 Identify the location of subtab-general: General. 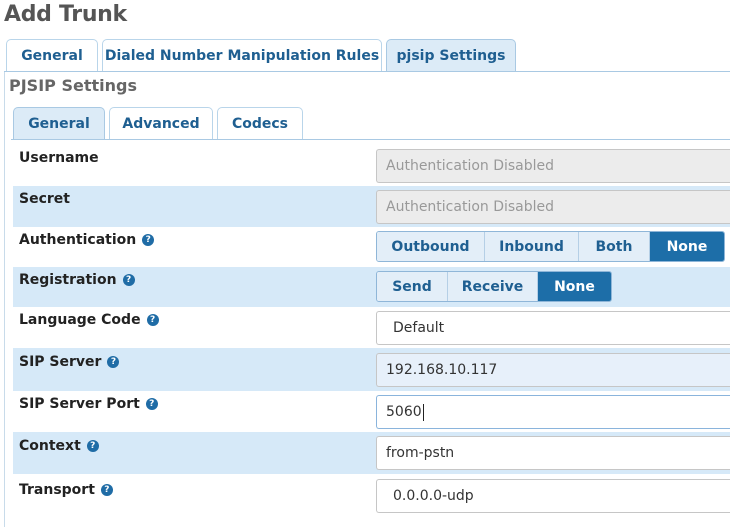
(59, 123).